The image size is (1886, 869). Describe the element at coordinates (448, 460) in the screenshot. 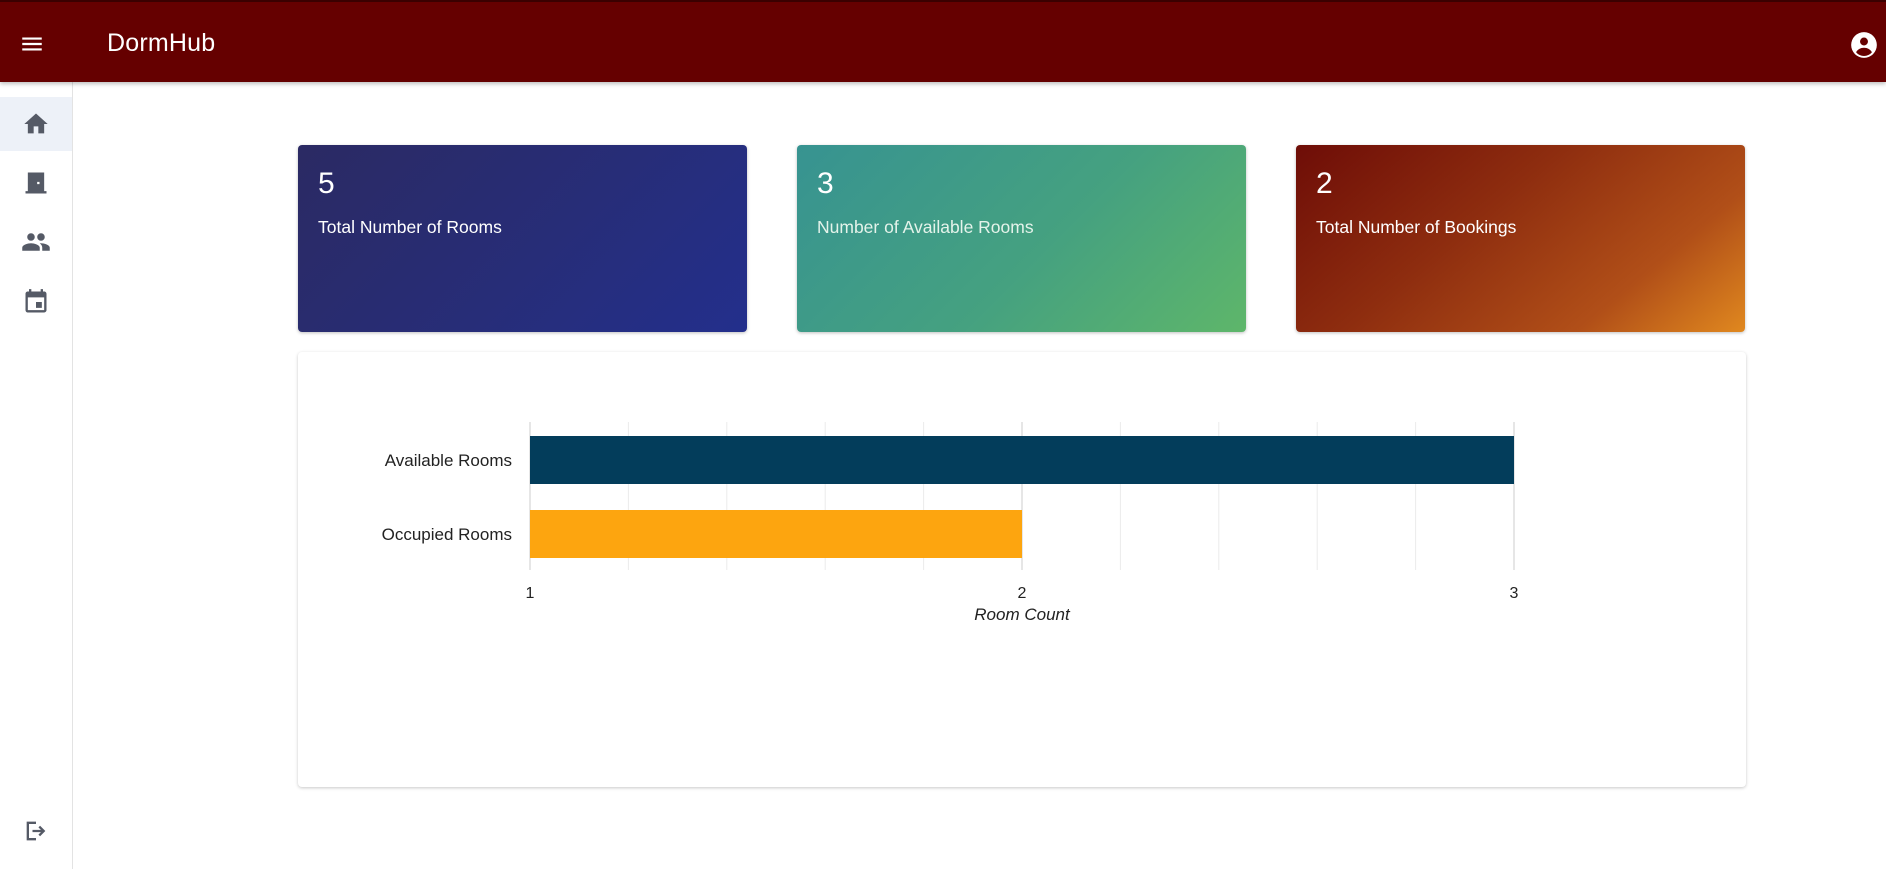

I see `category-label: Available Rooms` at that location.